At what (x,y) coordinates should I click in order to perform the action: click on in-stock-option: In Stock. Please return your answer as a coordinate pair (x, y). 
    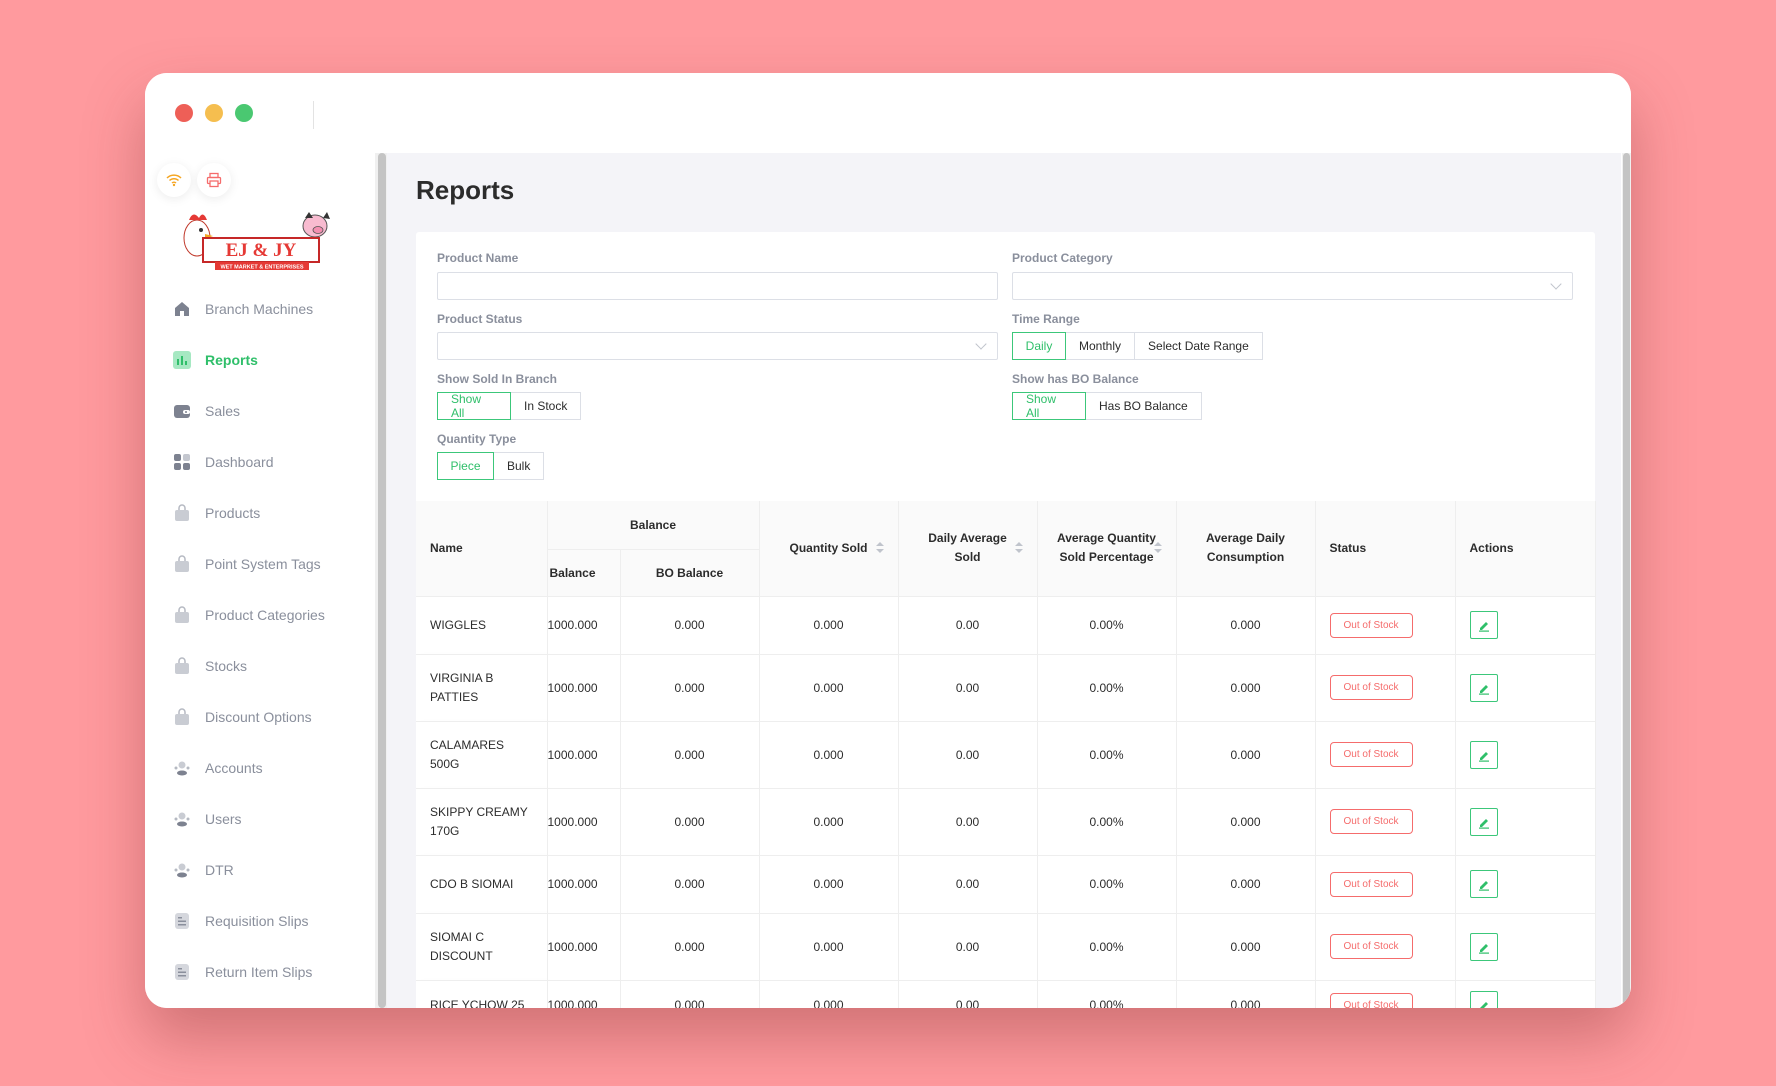
    Looking at the image, I should click on (546, 406).